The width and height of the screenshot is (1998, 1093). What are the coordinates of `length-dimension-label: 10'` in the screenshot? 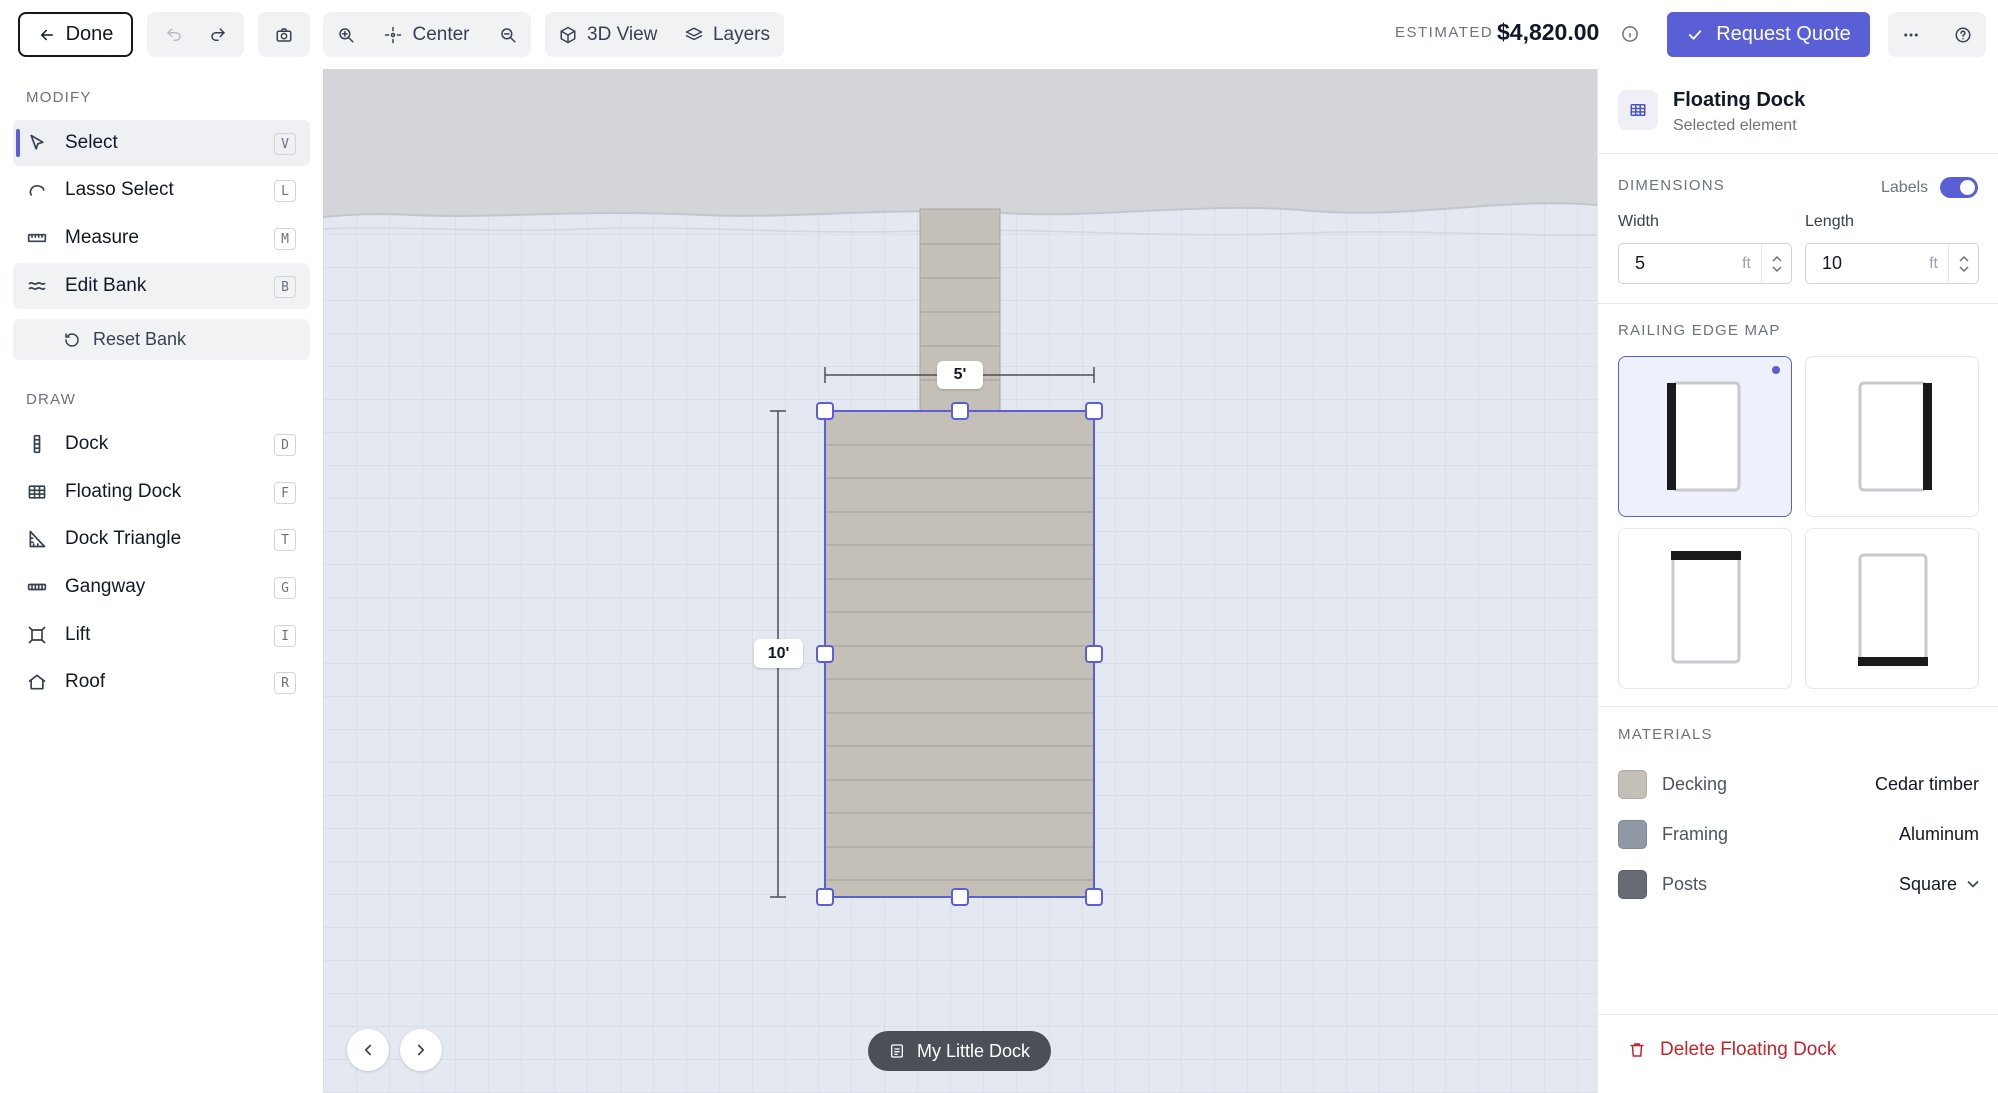 It's located at (778, 653).